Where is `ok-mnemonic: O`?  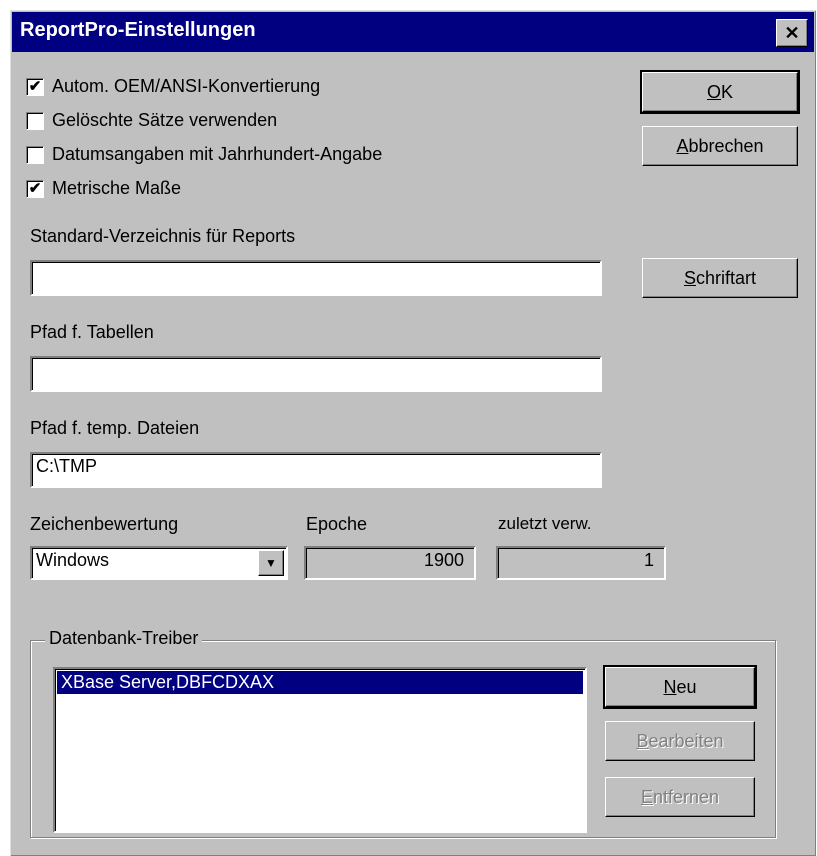 ok-mnemonic: O is located at coordinates (713, 91).